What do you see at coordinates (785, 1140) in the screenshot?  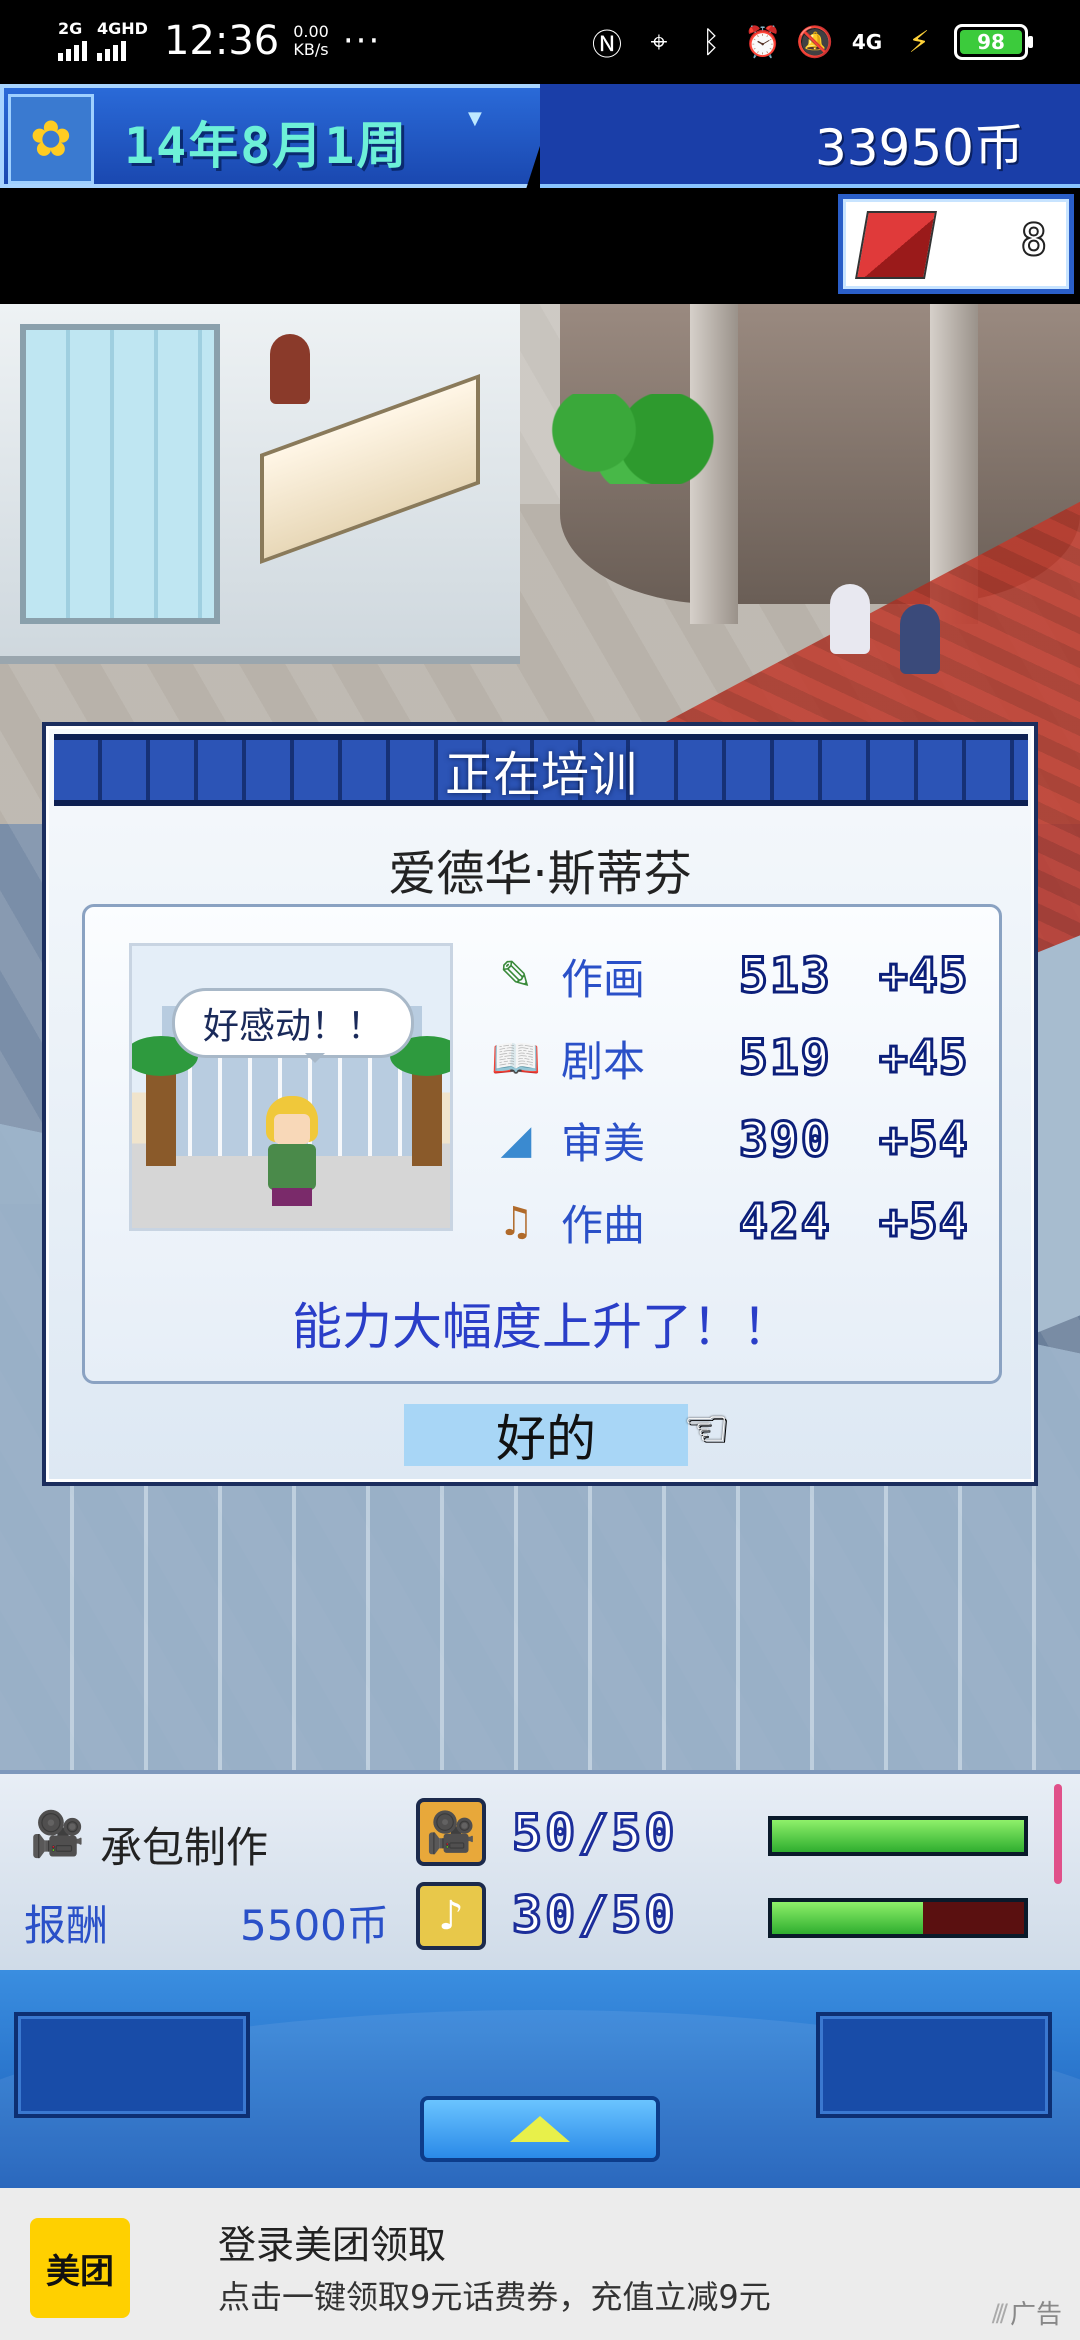 I see `stat-value: 390` at bounding box center [785, 1140].